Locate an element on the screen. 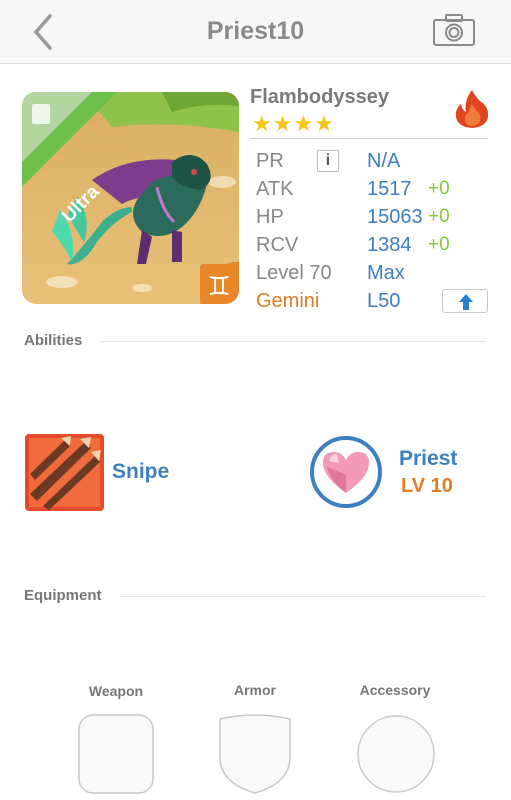 The width and height of the screenshot is (511, 800). equipment-heading: Equipment is located at coordinates (63, 595).